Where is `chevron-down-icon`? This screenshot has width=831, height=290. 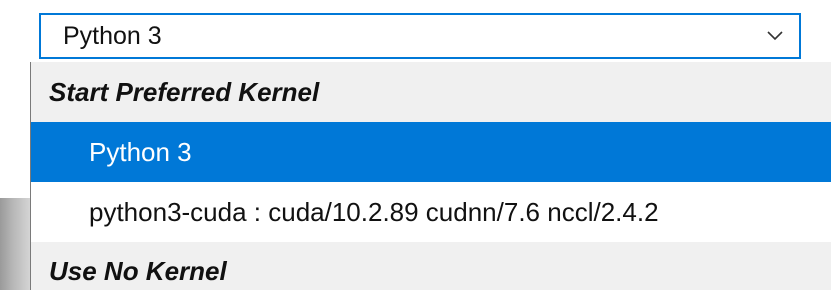
chevron-down-icon is located at coordinates (775, 36).